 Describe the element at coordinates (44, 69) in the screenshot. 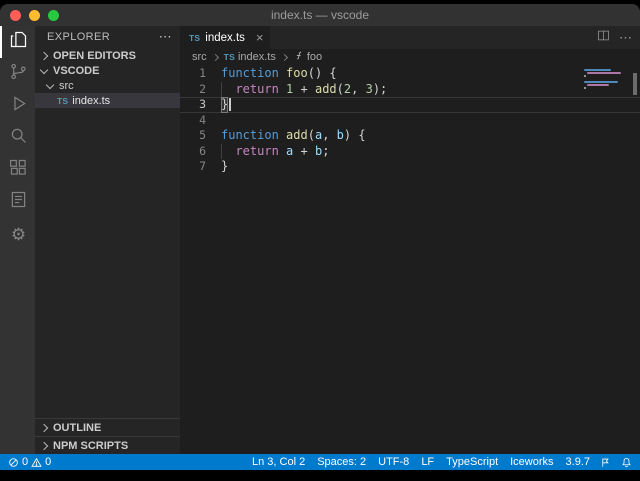

I see `chevron-down-icon` at that location.